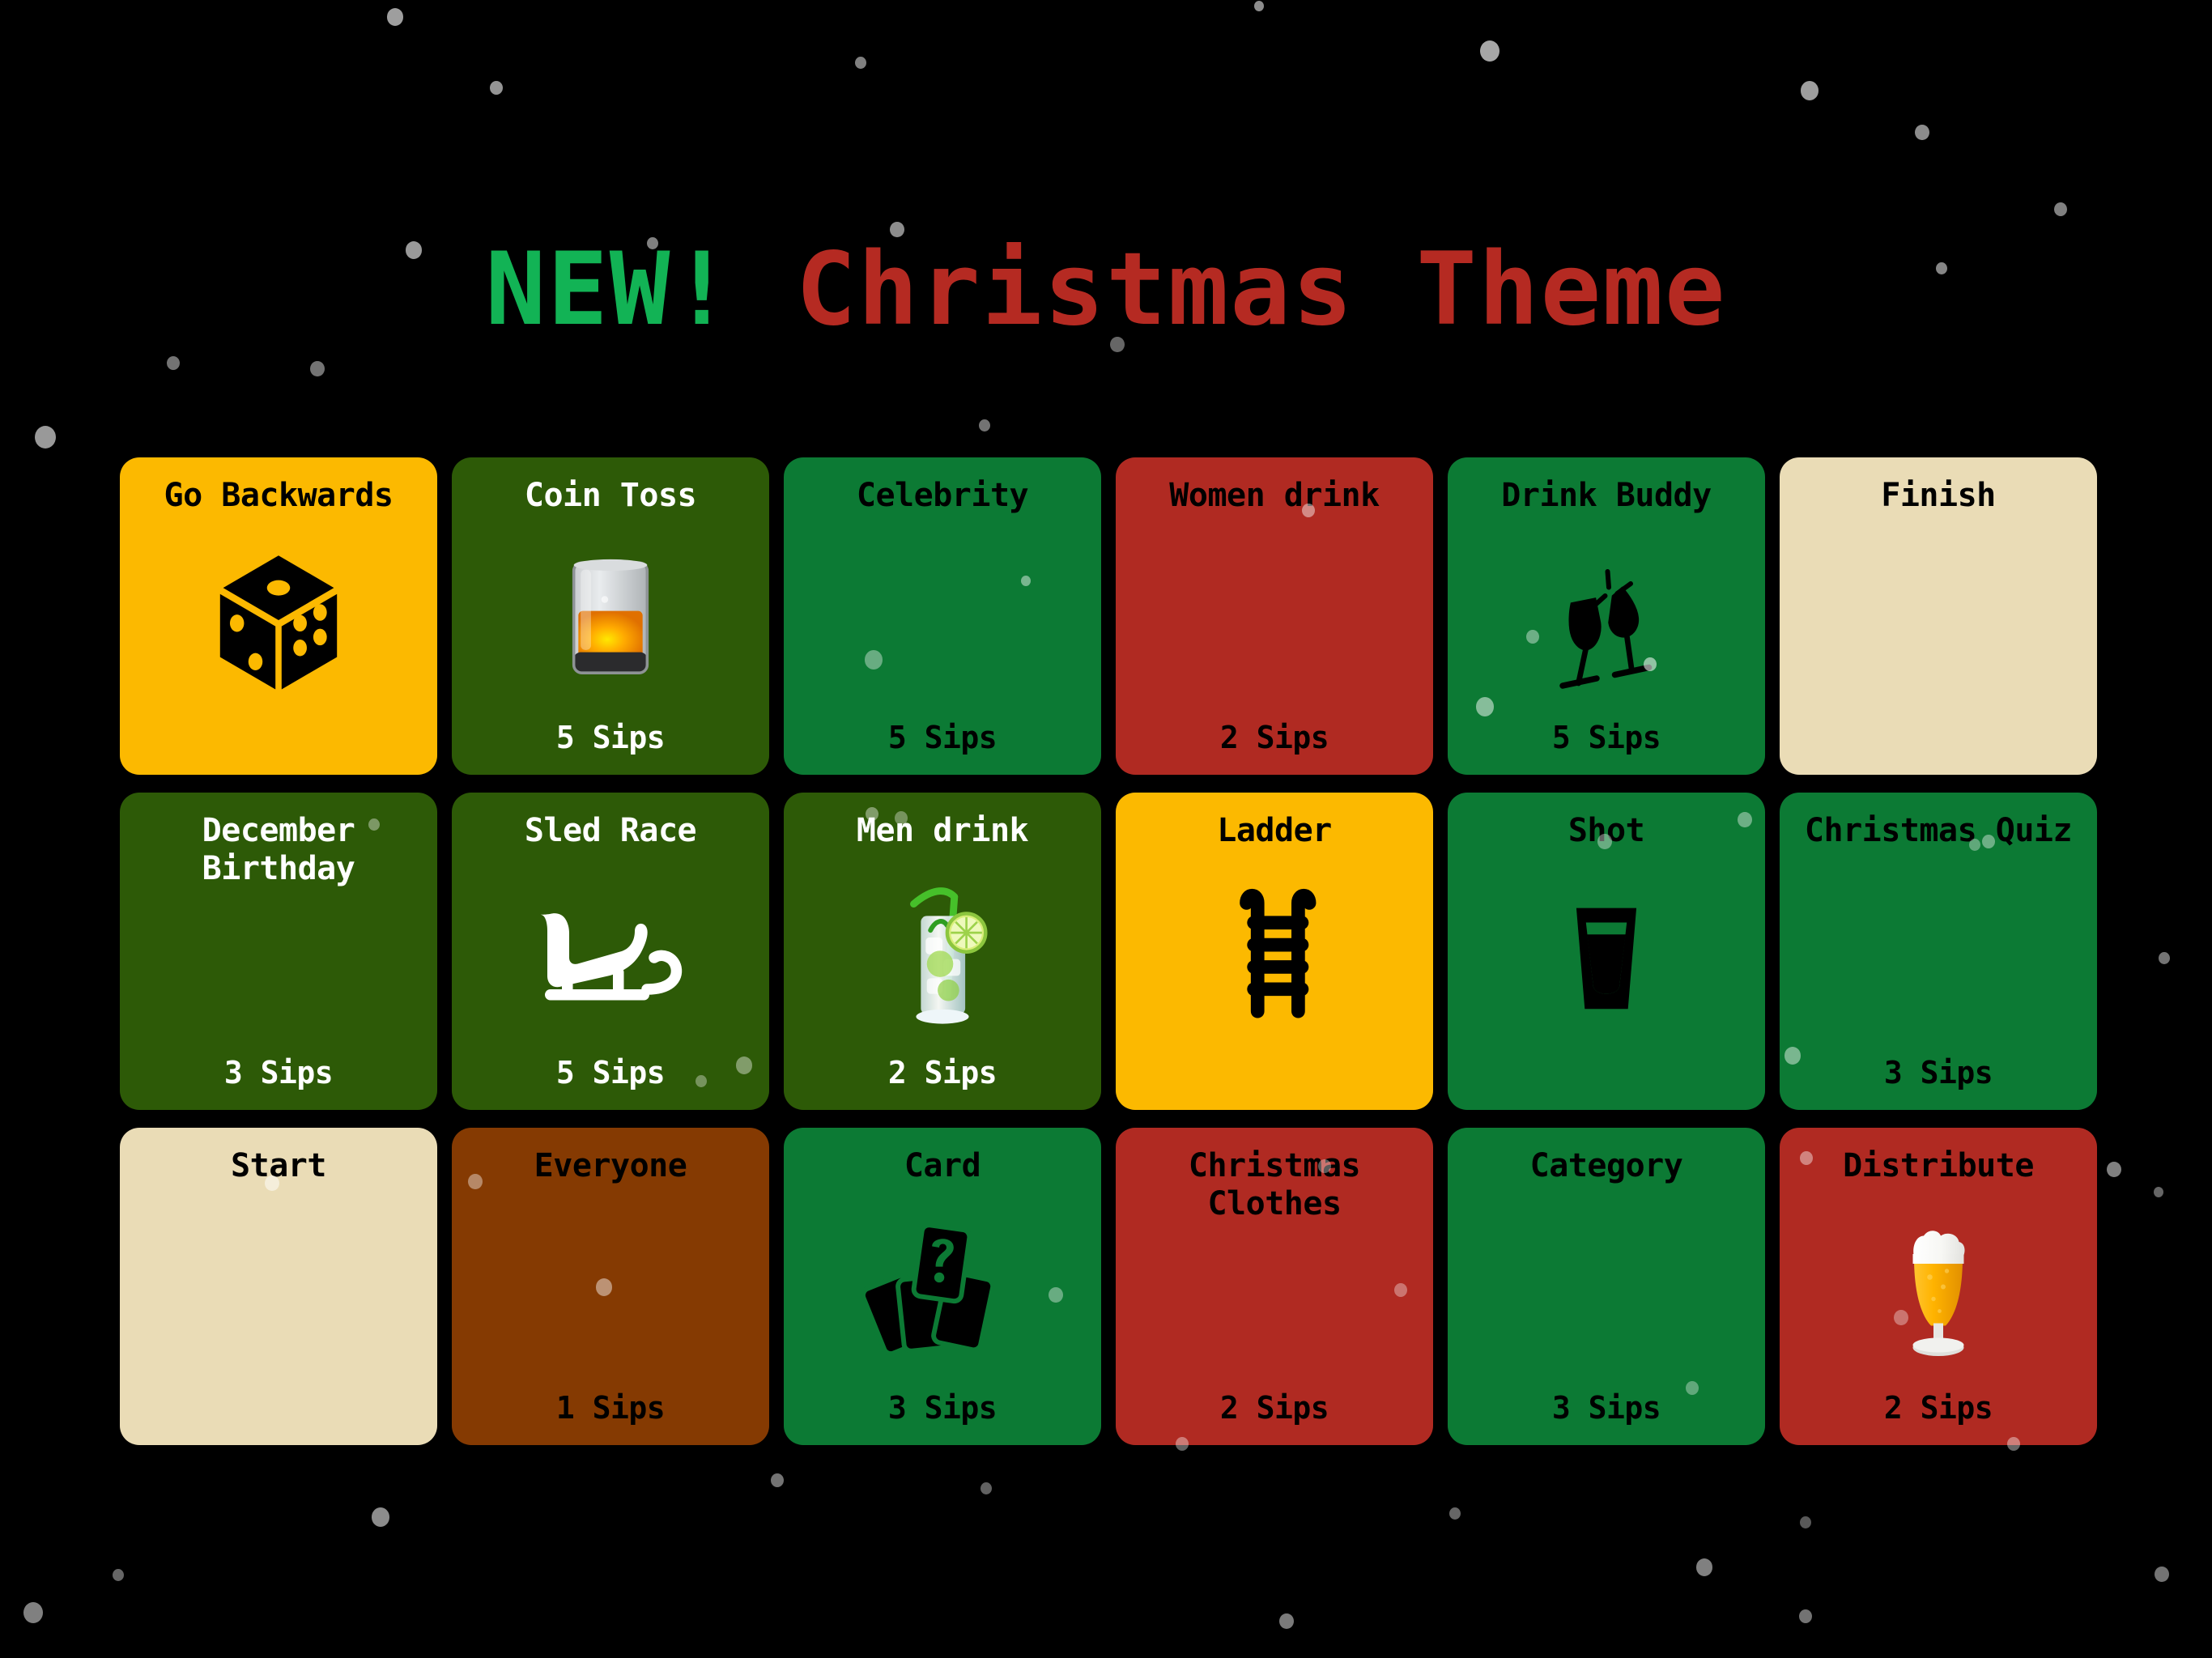 The height and width of the screenshot is (1658, 2212). Describe the element at coordinates (1274, 830) in the screenshot. I see `tile-title: Ladder` at that location.